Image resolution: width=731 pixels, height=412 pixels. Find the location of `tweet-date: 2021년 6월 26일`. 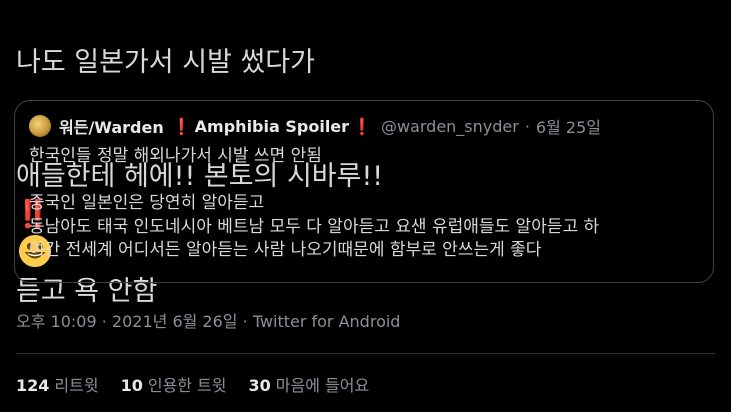

tweet-date: 2021년 6월 26일 is located at coordinates (175, 321).